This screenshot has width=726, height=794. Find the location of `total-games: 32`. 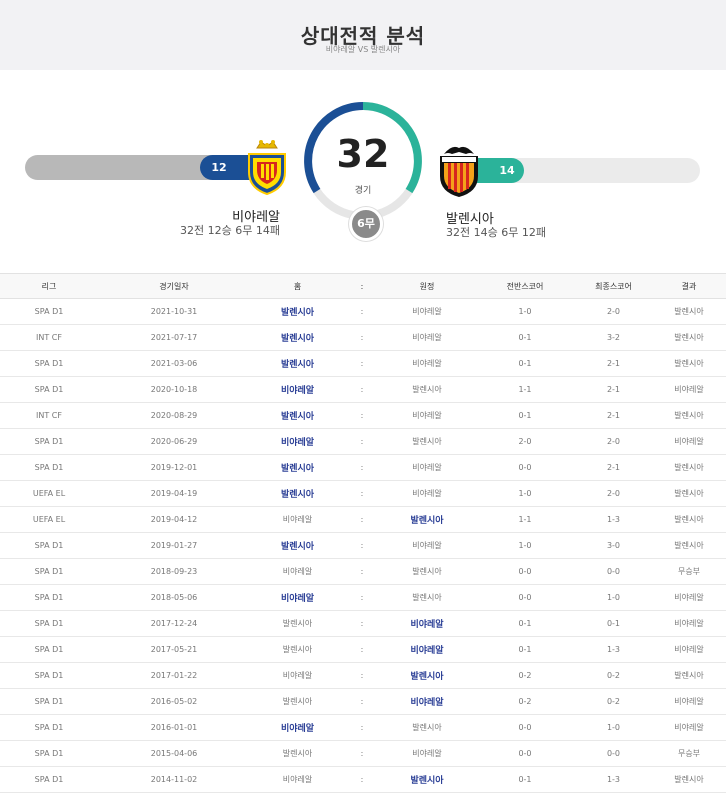

total-games: 32 is located at coordinates (363, 154).